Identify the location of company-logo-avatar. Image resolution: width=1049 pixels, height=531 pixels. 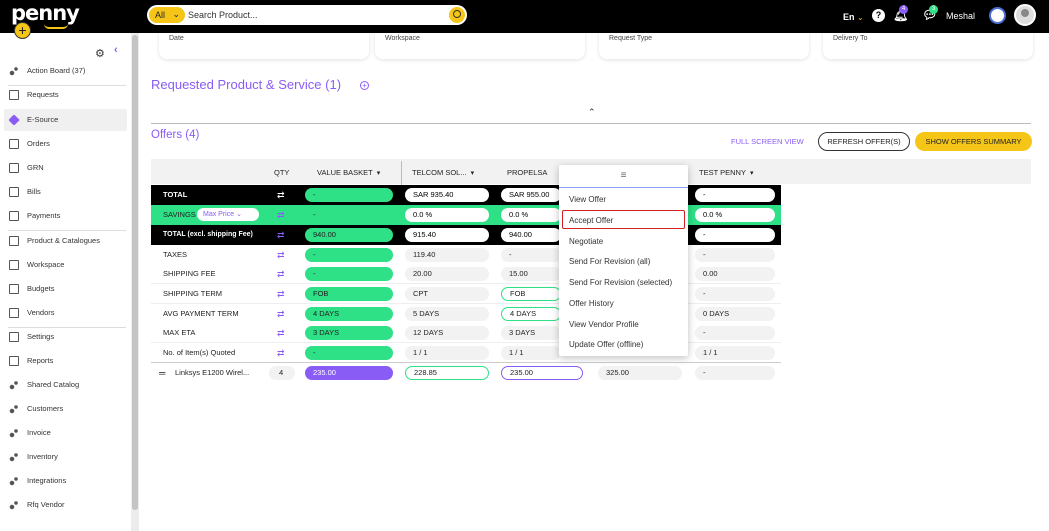
(997, 15).